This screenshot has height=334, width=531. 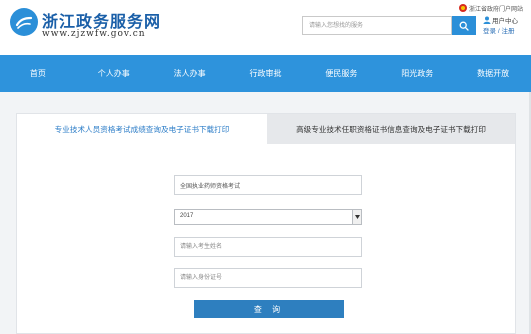 I want to click on year-select: 2017, so click(x=268, y=217).